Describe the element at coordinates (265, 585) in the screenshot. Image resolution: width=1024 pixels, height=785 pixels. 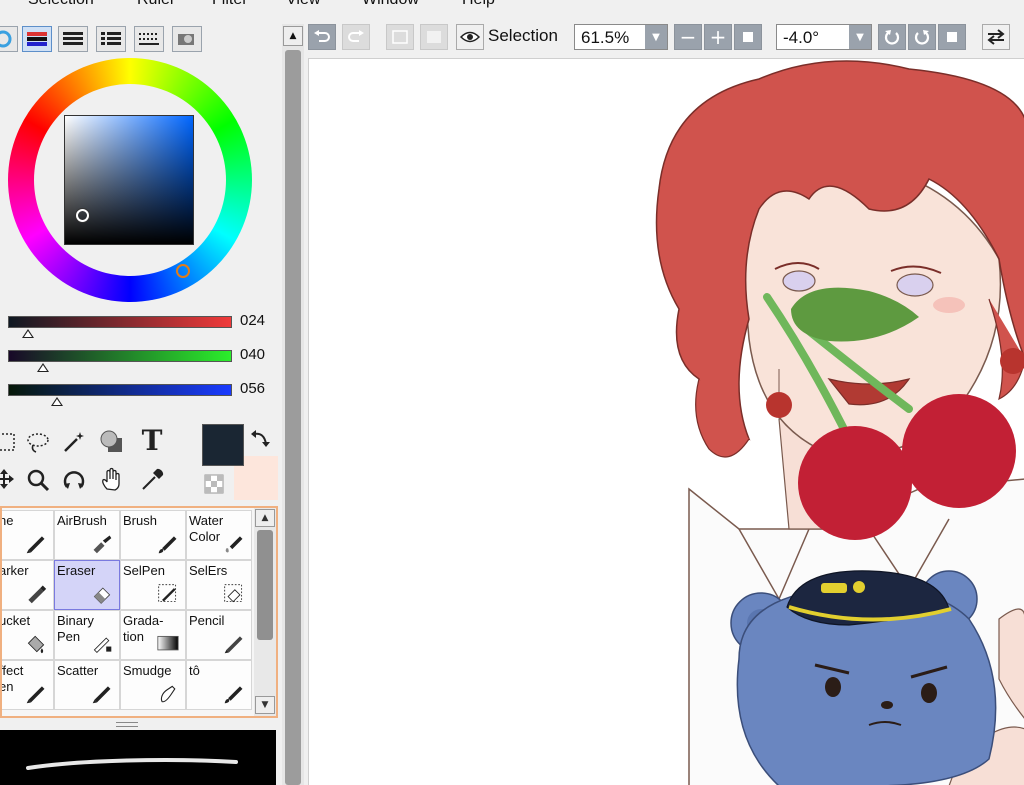
I see `brush-scroll-thumb` at that location.